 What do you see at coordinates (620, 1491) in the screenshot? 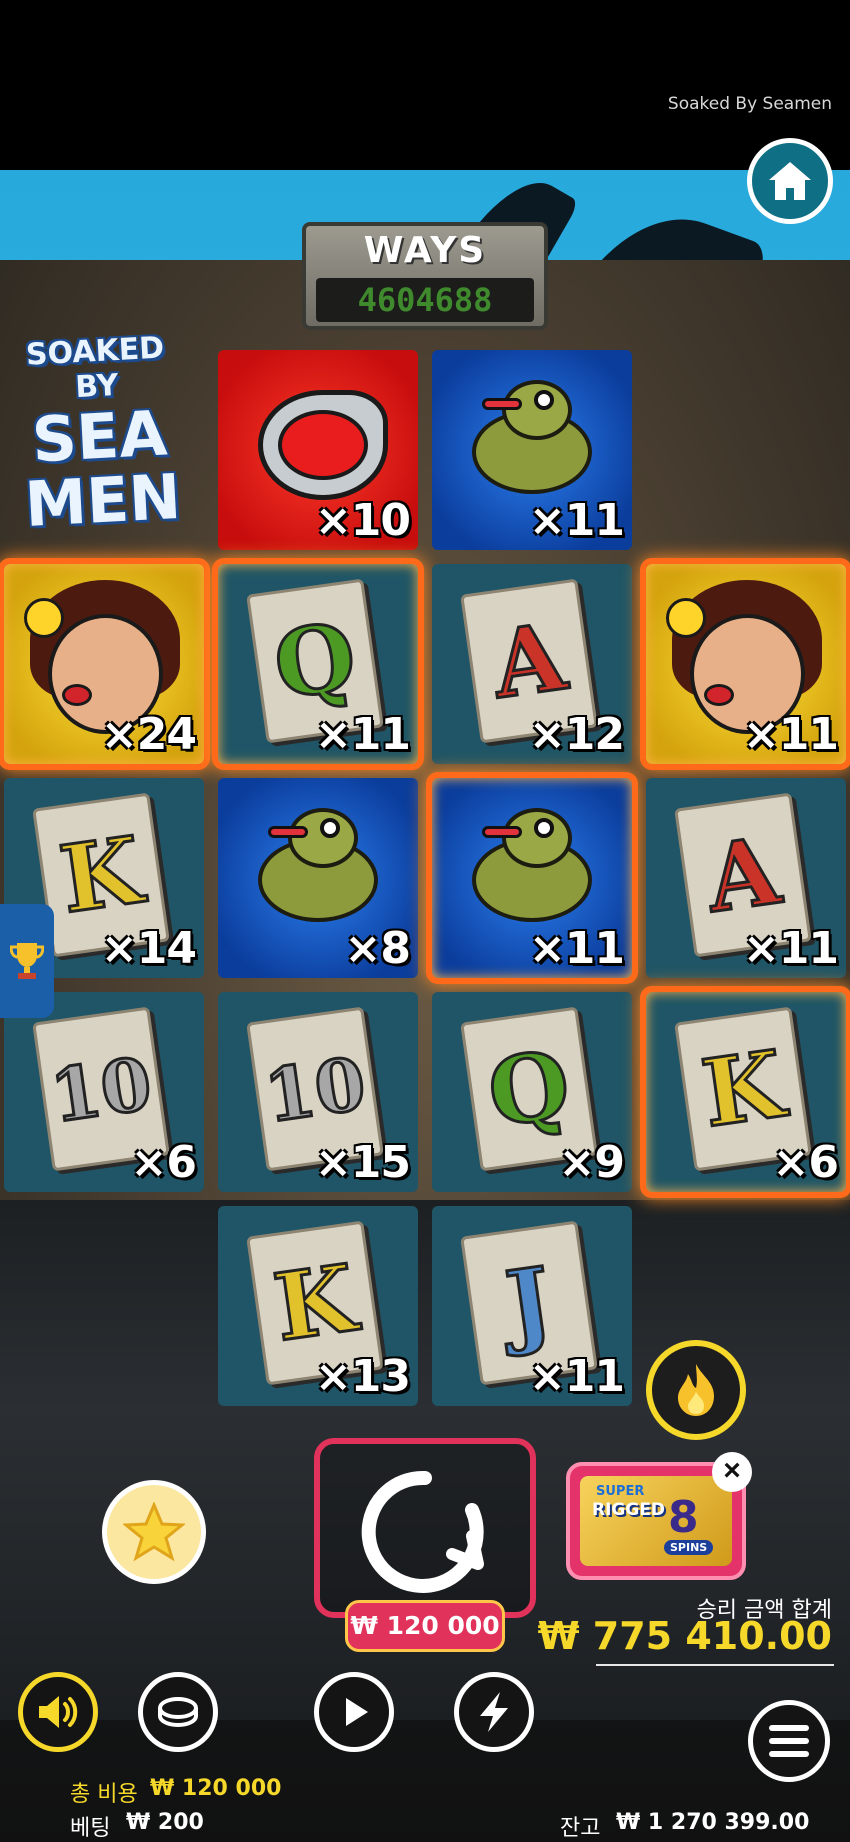
I see `promo-super-label: SUPER` at bounding box center [620, 1491].